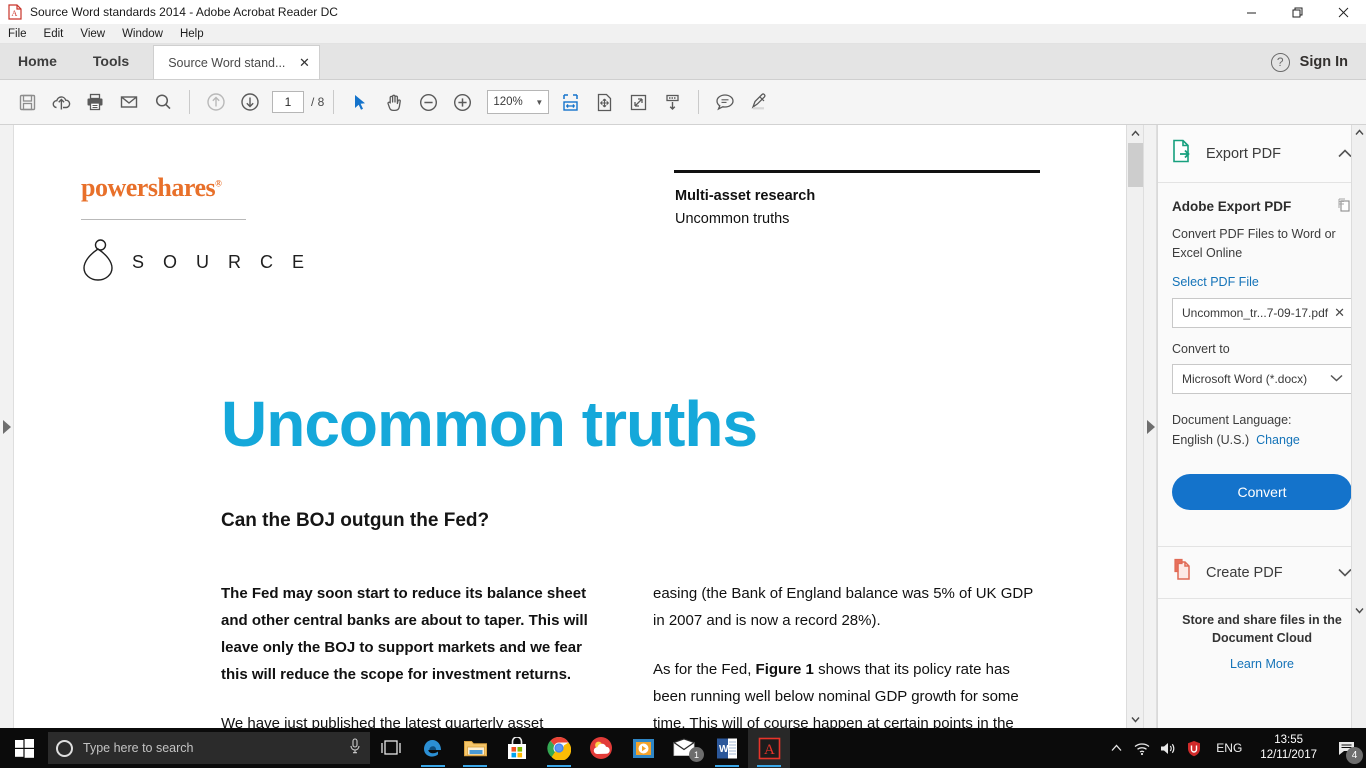 The image size is (1366, 768). What do you see at coordinates (1168, 748) in the screenshot?
I see `volume-icon` at bounding box center [1168, 748].